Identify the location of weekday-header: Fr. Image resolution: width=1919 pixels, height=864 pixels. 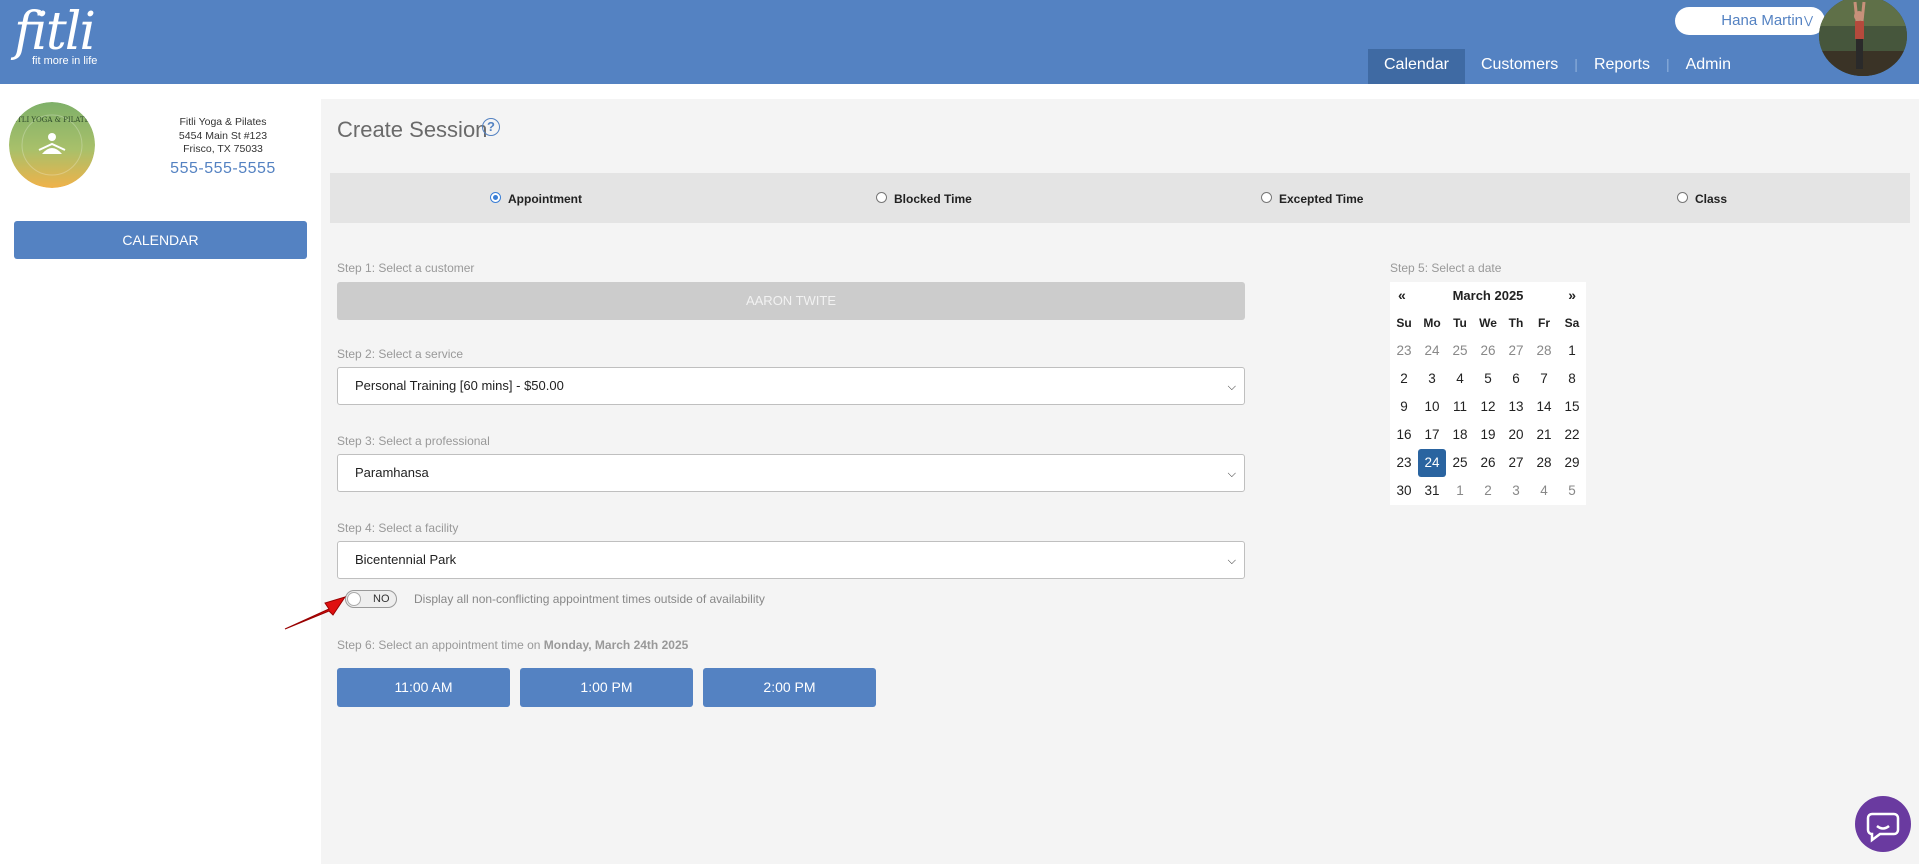
(1544, 323).